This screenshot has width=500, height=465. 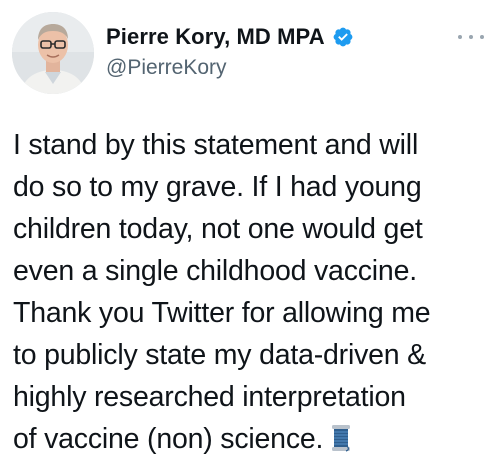 What do you see at coordinates (343, 37) in the screenshot?
I see `verified-badge-icon` at bounding box center [343, 37].